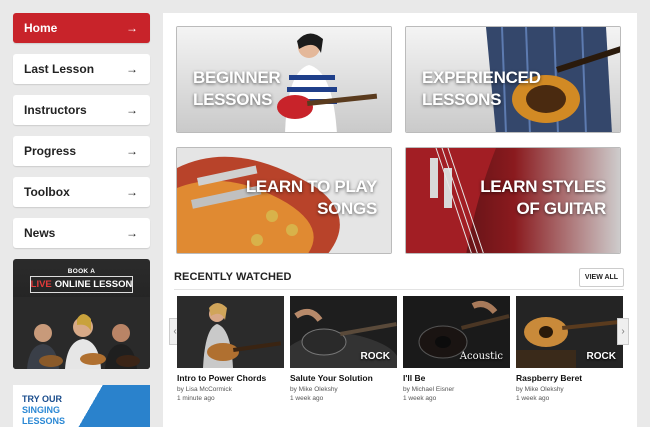 The height and width of the screenshot is (427, 650). Describe the element at coordinates (40, 233) in the screenshot. I see `sidebar-item-label: News` at that location.